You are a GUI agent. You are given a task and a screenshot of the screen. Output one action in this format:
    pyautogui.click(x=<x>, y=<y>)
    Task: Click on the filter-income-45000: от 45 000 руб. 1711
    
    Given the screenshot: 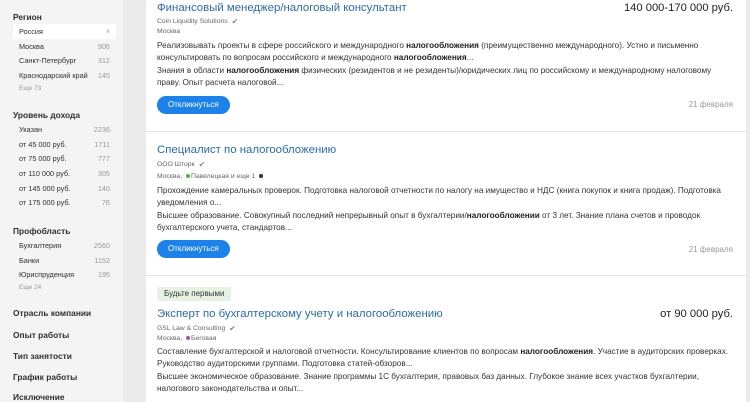 What is the action you would take?
    pyautogui.click(x=64, y=144)
    